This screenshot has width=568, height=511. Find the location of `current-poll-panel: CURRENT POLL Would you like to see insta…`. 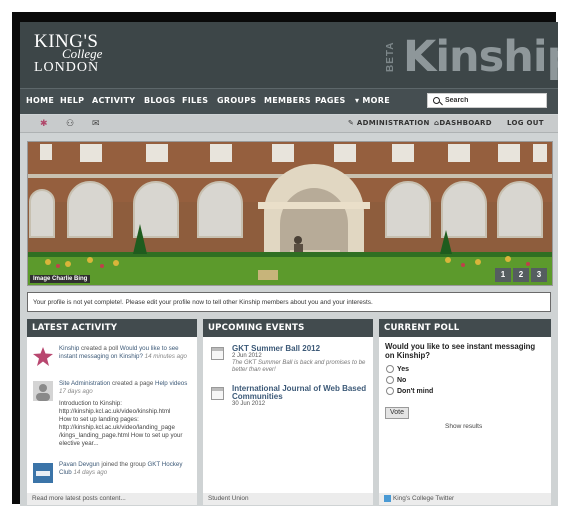

current-poll-panel: CURRENT POLL Would you like to see insta… is located at coordinates (465, 412).